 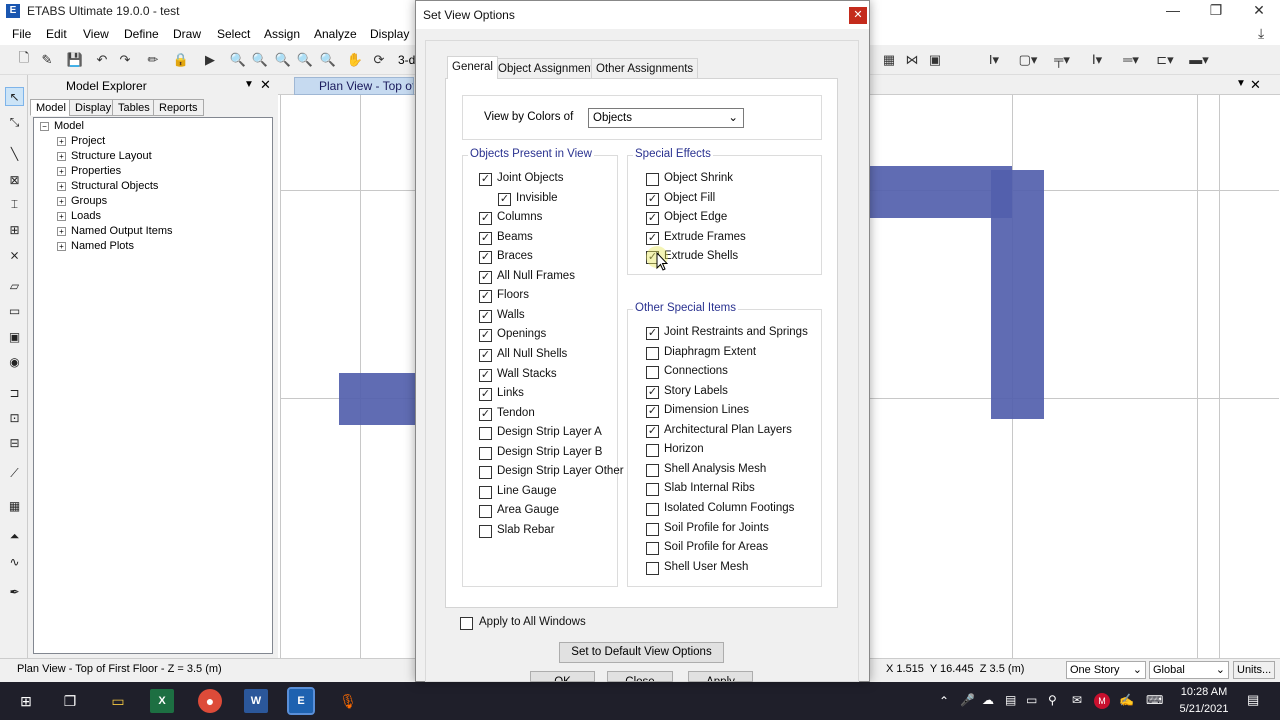 I want to click on close-icon: ✕, so click(x=1259, y=11).